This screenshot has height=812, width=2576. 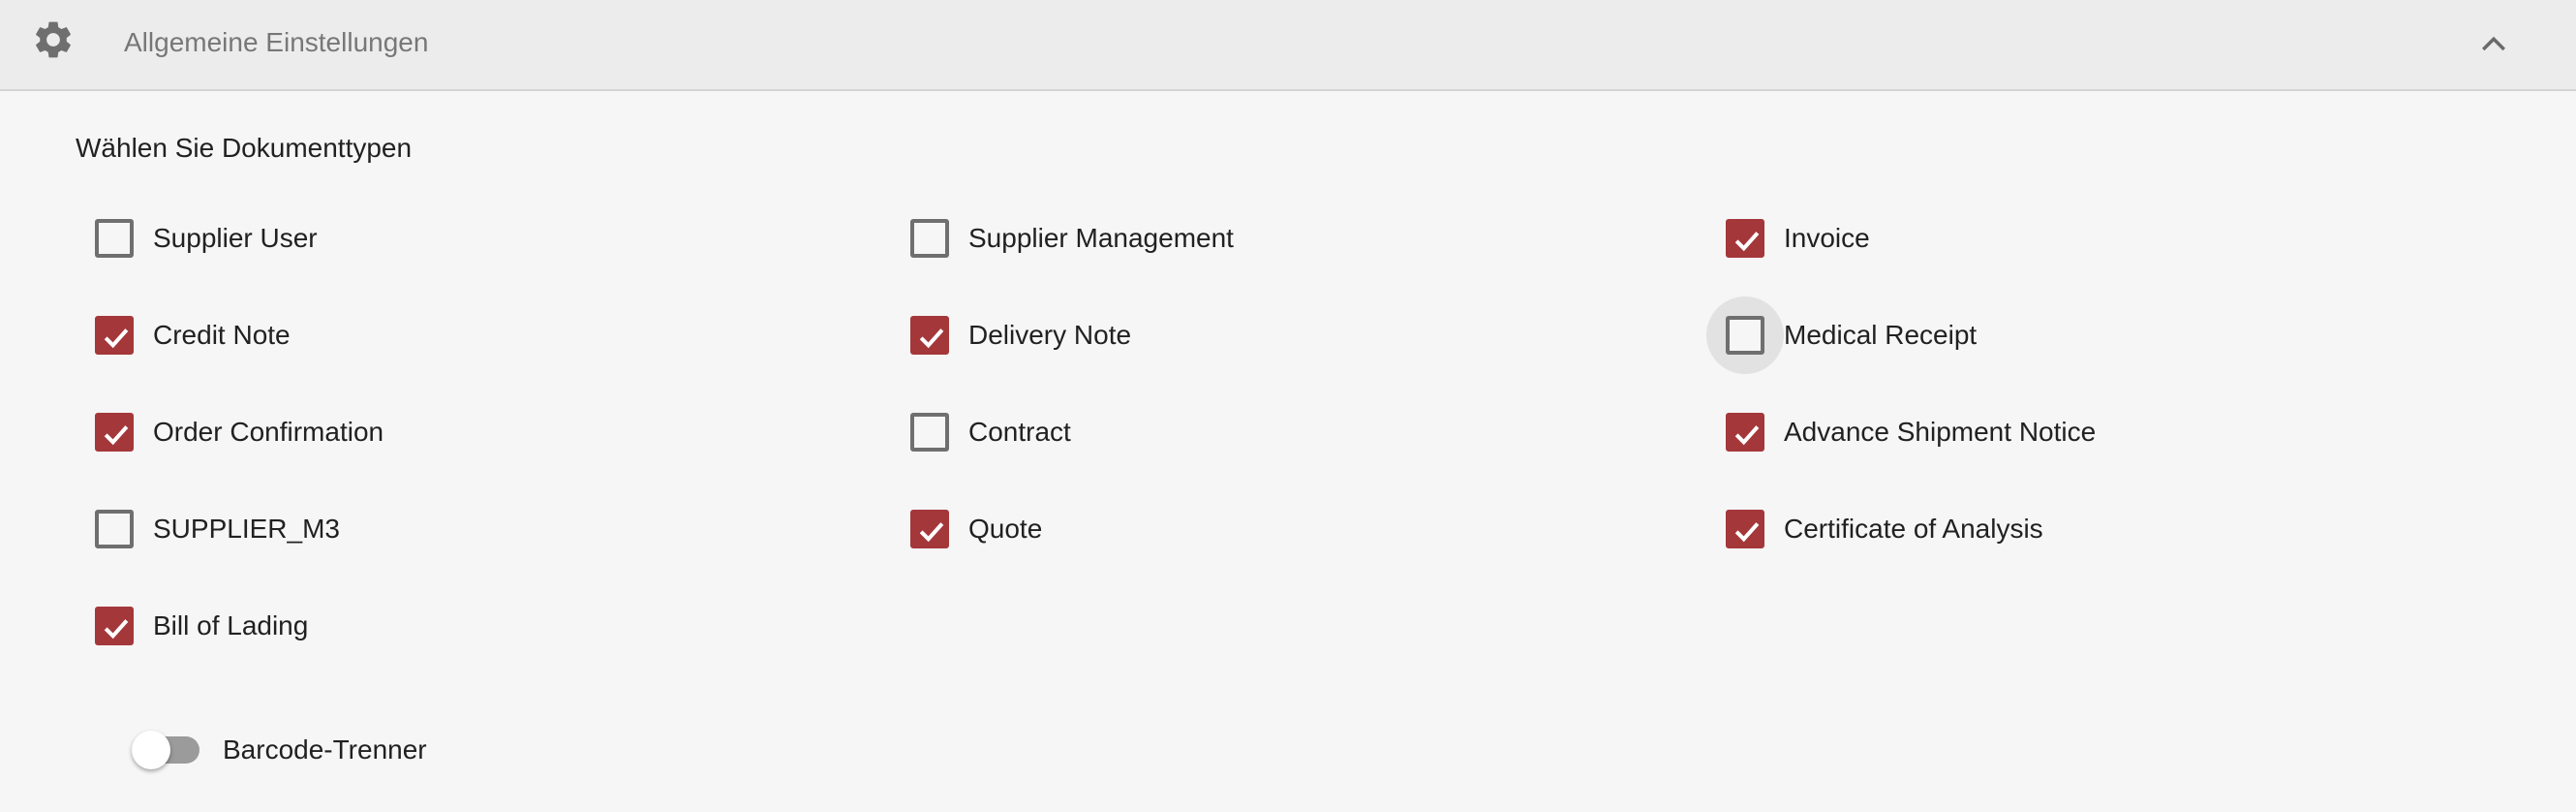 I want to click on panel-header: Allgemeine Einstellungen, so click(x=1288, y=45).